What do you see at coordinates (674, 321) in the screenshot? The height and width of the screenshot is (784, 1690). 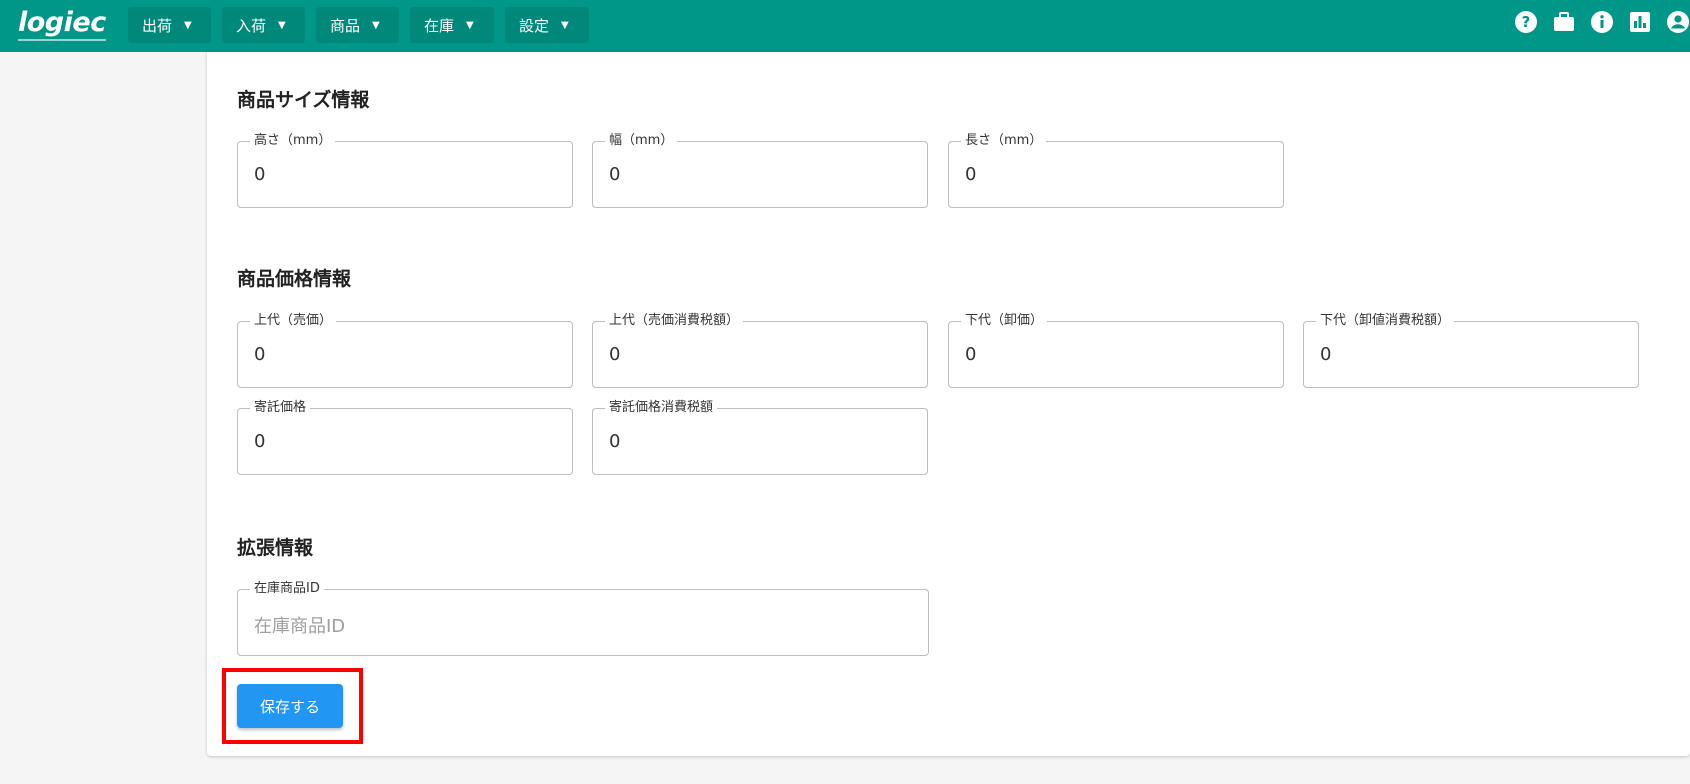 I see `field-label: 上代（売価消費税額）` at bounding box center [674, 321].